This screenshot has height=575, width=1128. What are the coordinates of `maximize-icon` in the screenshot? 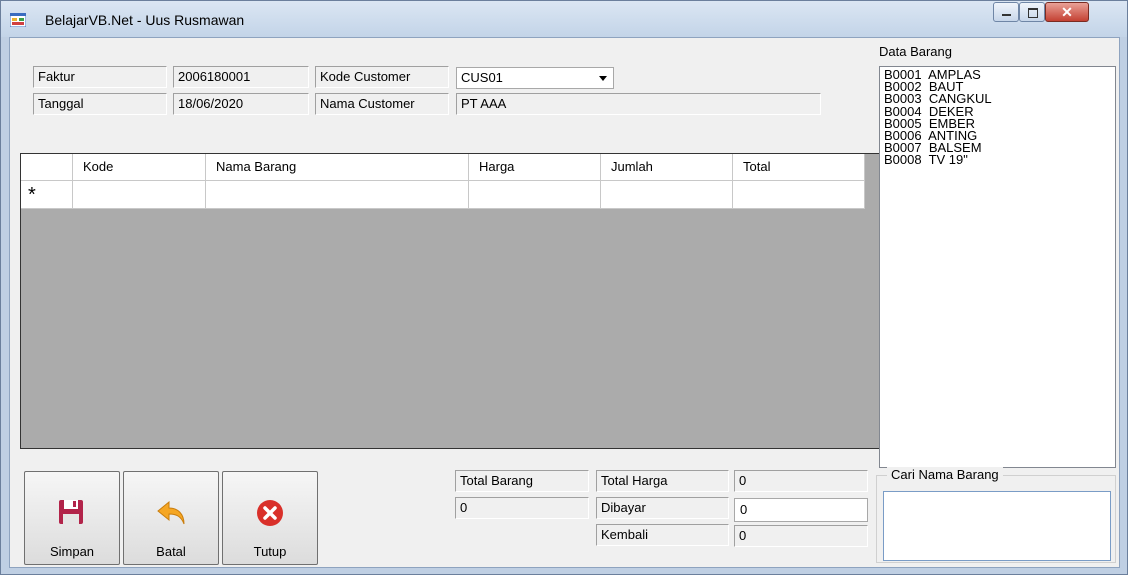 It's located at (1033, 13).